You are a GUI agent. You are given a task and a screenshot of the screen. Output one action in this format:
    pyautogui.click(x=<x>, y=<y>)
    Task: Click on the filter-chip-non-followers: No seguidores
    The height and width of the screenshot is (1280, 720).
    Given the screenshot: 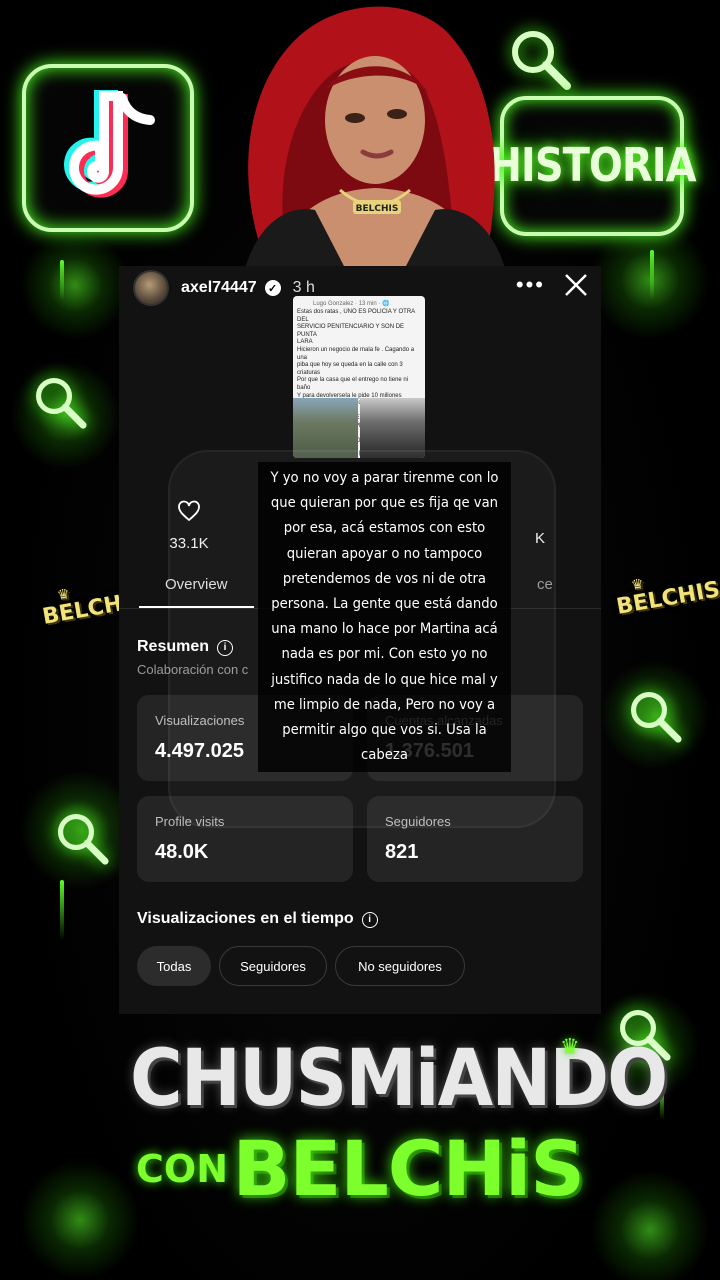 What is the action you would take?
    pyautogui.click(x=400, y=966)
    